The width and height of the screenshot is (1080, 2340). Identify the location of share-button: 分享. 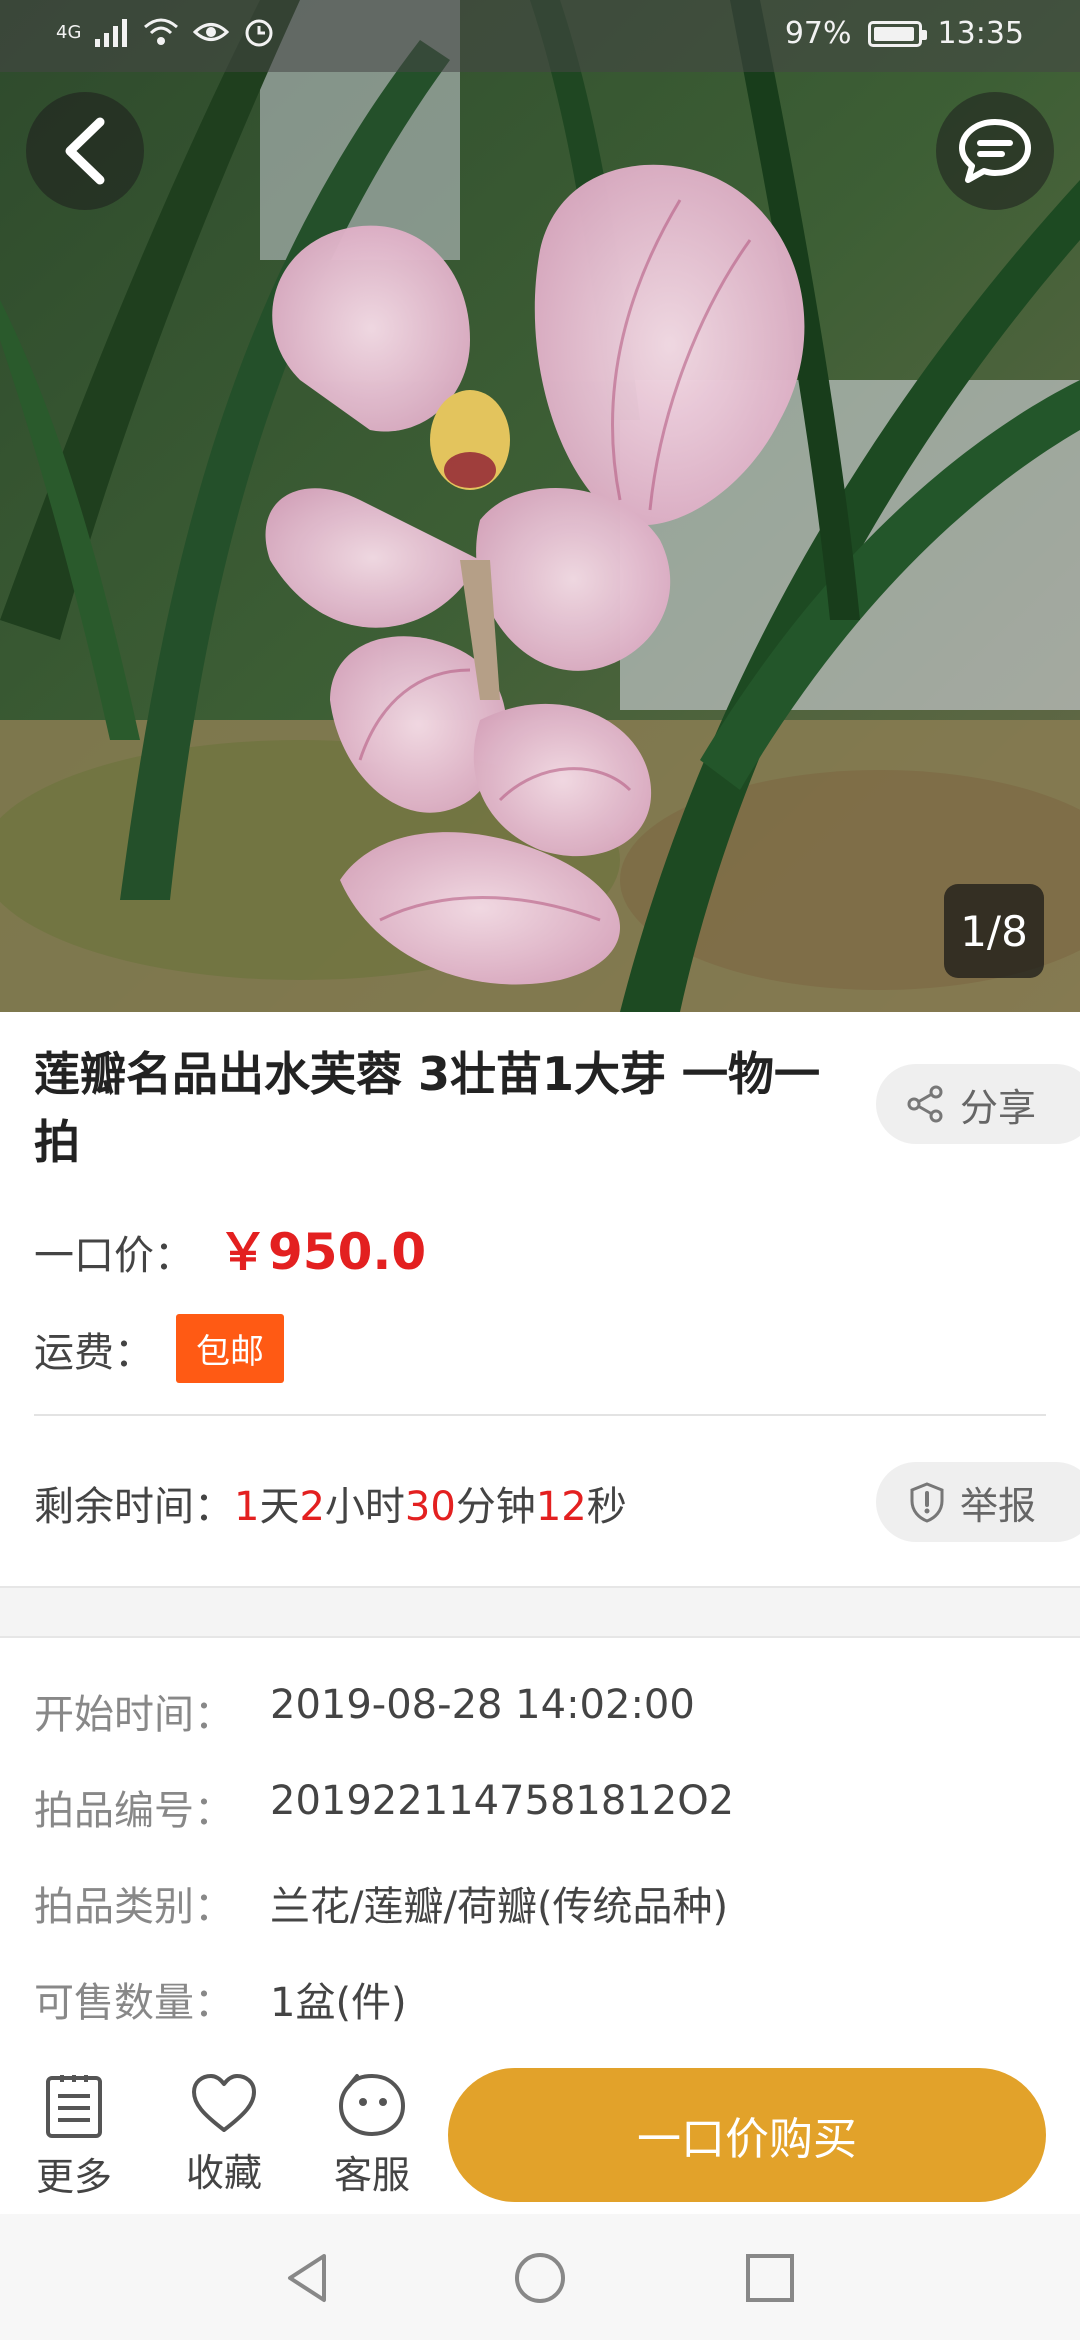
(978, 1104).